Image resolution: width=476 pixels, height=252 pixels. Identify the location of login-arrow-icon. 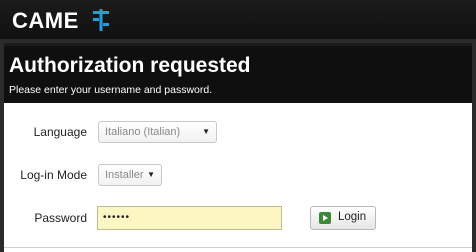
(325, 218).